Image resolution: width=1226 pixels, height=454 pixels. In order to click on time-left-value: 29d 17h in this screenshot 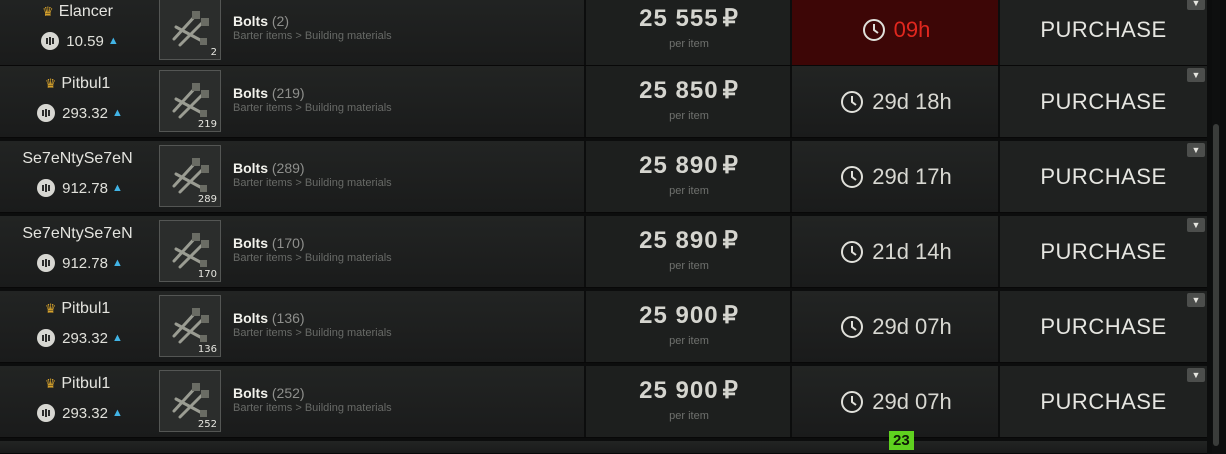, I will do `click(912, 176)`.